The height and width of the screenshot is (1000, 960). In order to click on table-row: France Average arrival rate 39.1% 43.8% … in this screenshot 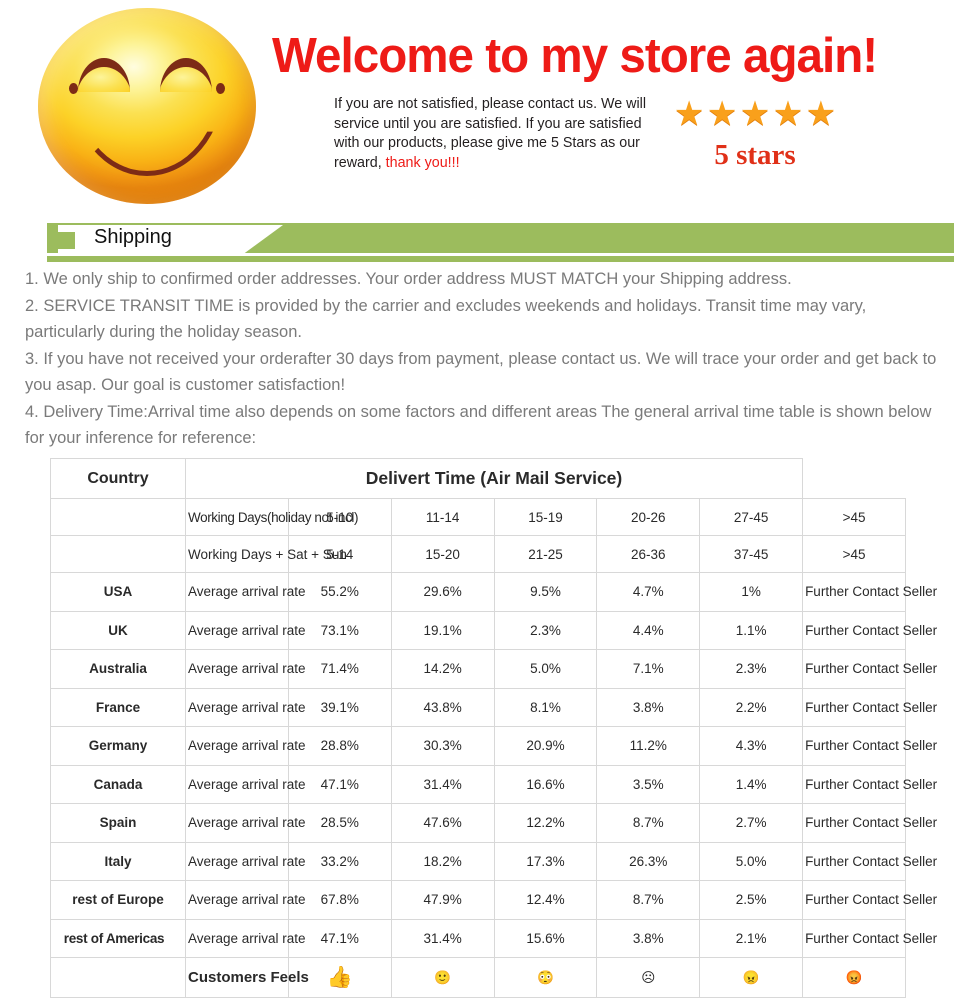, I will do `click(493, 707)`.